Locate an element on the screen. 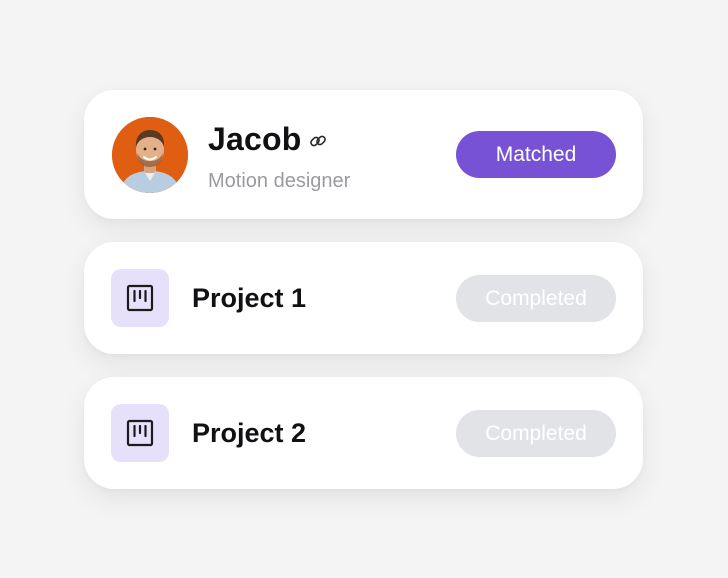  profile-name: Jacob is located at coordinates (255, 139).